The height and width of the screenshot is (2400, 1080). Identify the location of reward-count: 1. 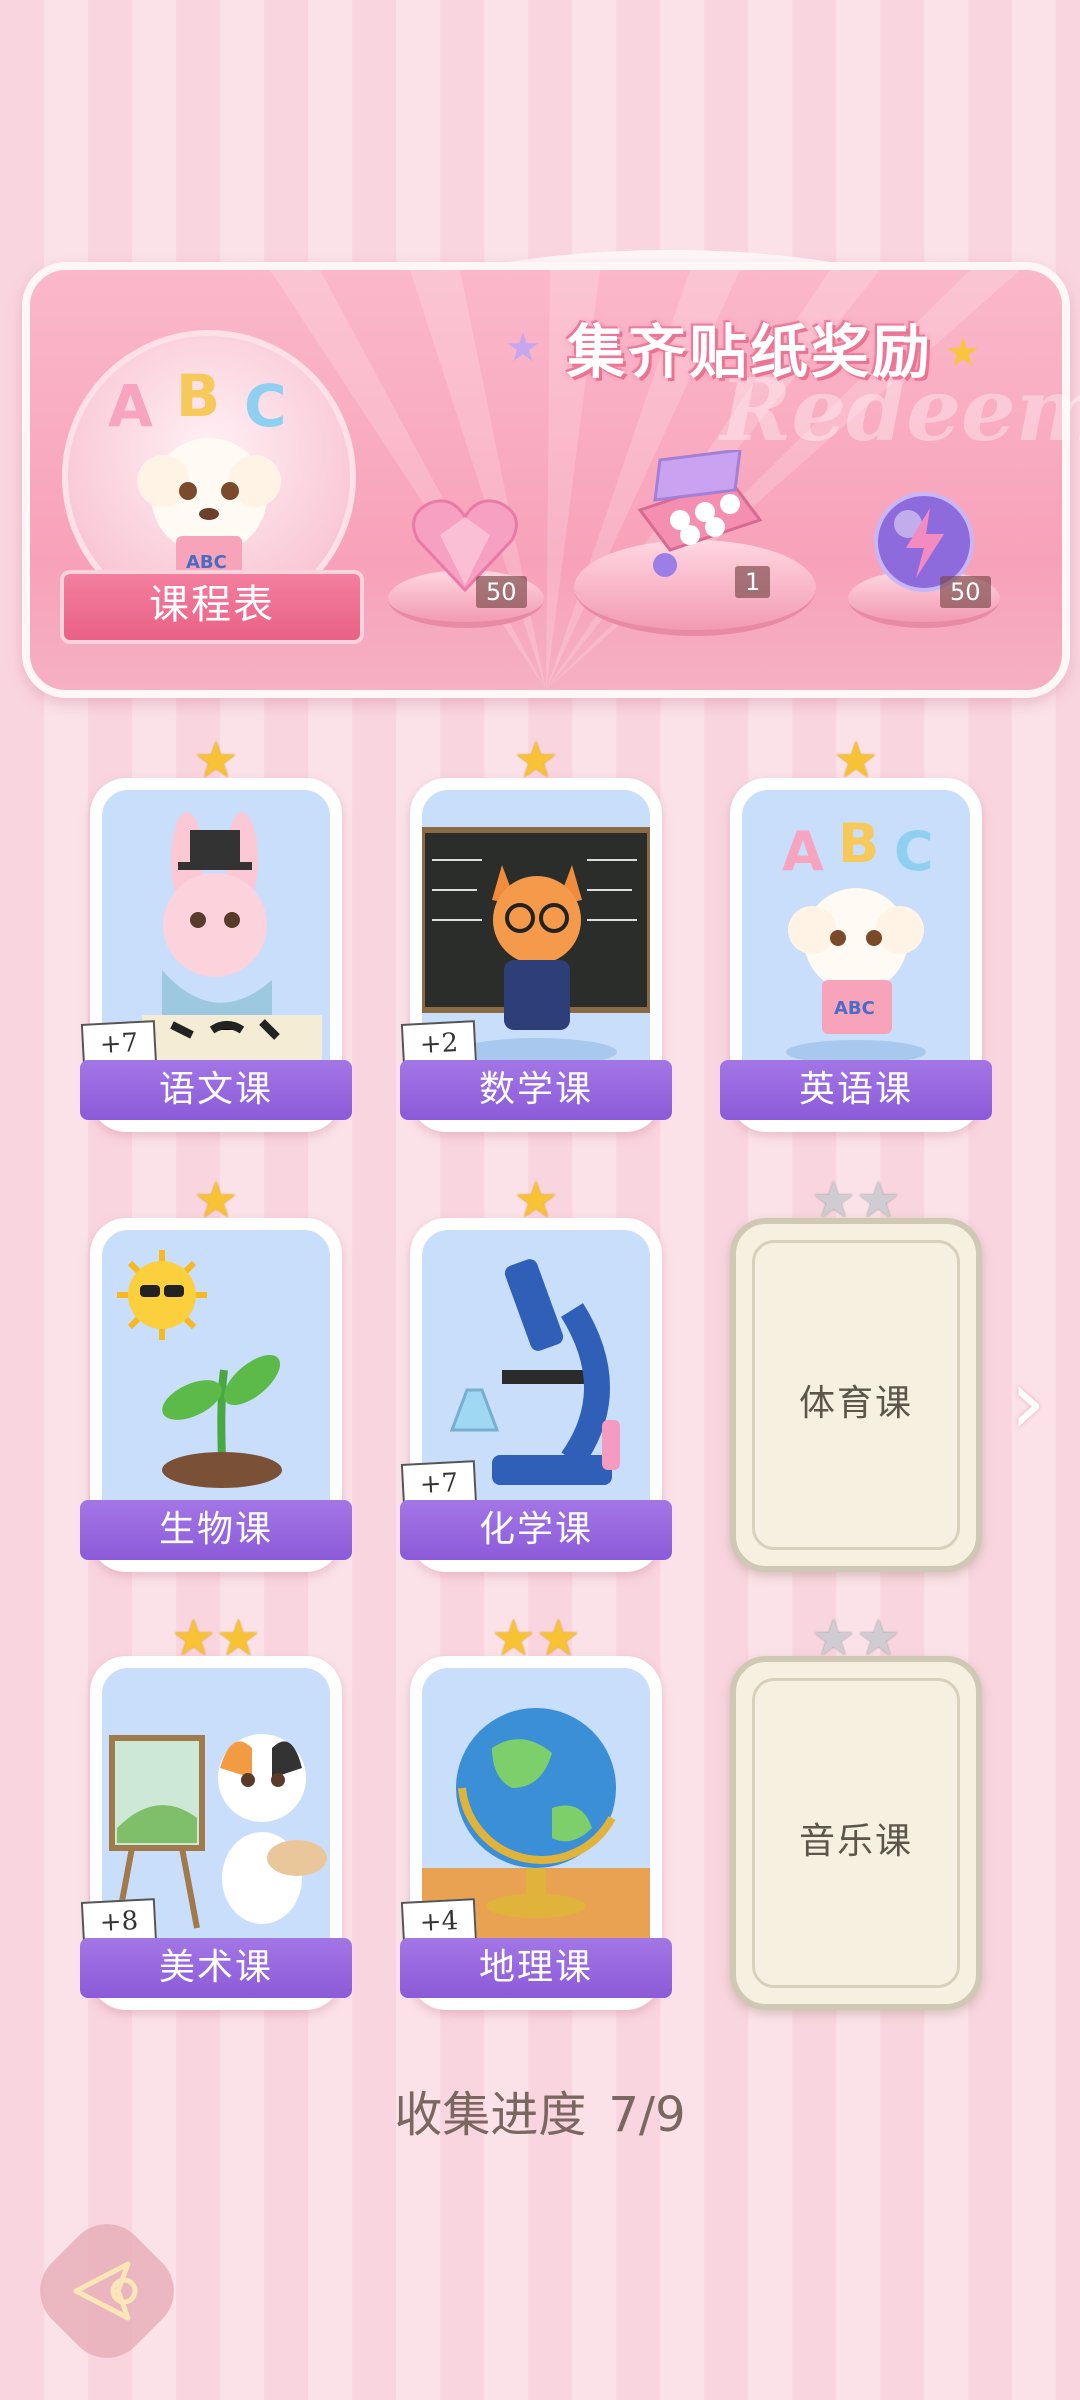
(753, 582).